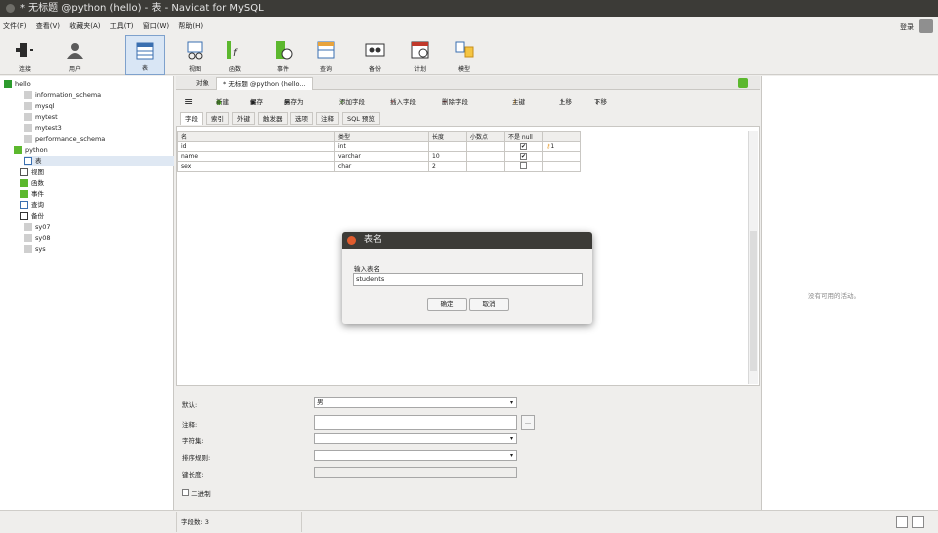 Image resolution: width=938 pixels, height=533 pixels. Describe the element at coordinates (32, 172) in the screenshot. I see `tree-item-views: 视图` at that location.